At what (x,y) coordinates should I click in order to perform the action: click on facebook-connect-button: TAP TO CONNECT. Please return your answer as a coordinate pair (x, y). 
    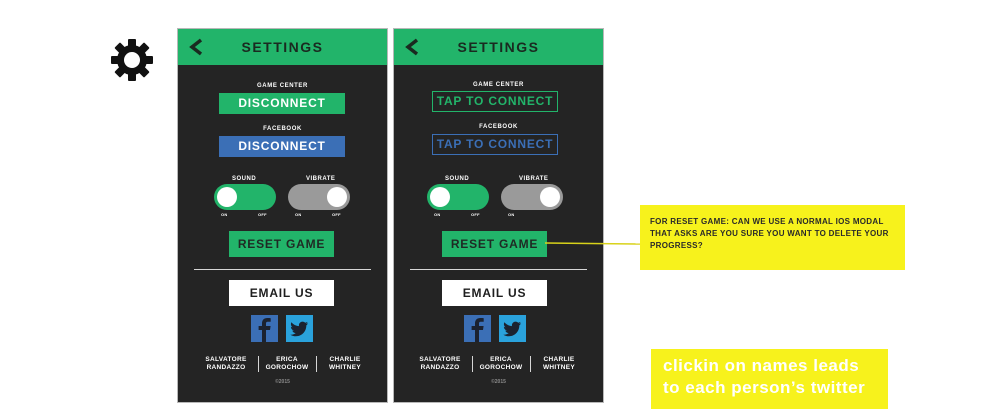
    Looking at the image, I should click on (495, 144).